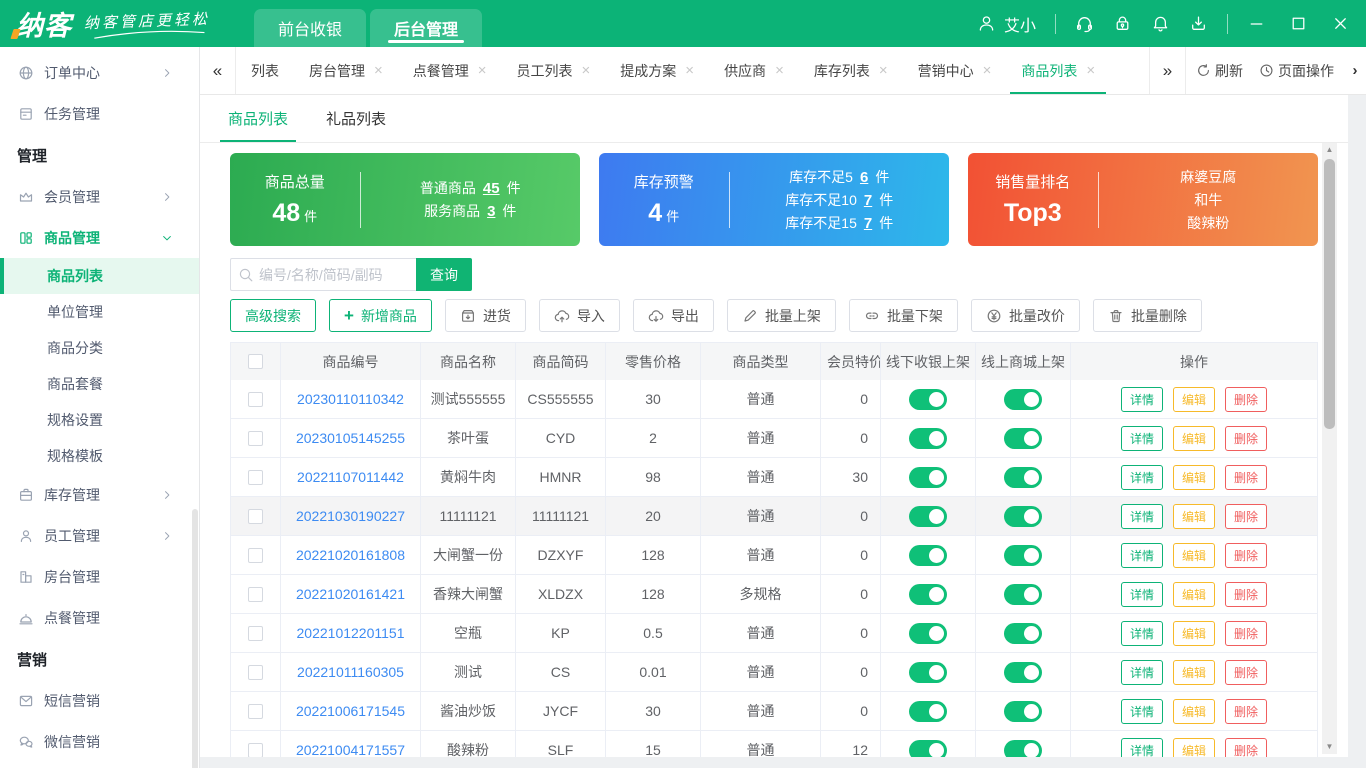 Image resolution: width=1366 pixels, height=768 pixels. What do you see at coordinates (356, 125) in the screenshot?
I see `content-tab-1: 礼品列表` at bounding box center [356, 125].